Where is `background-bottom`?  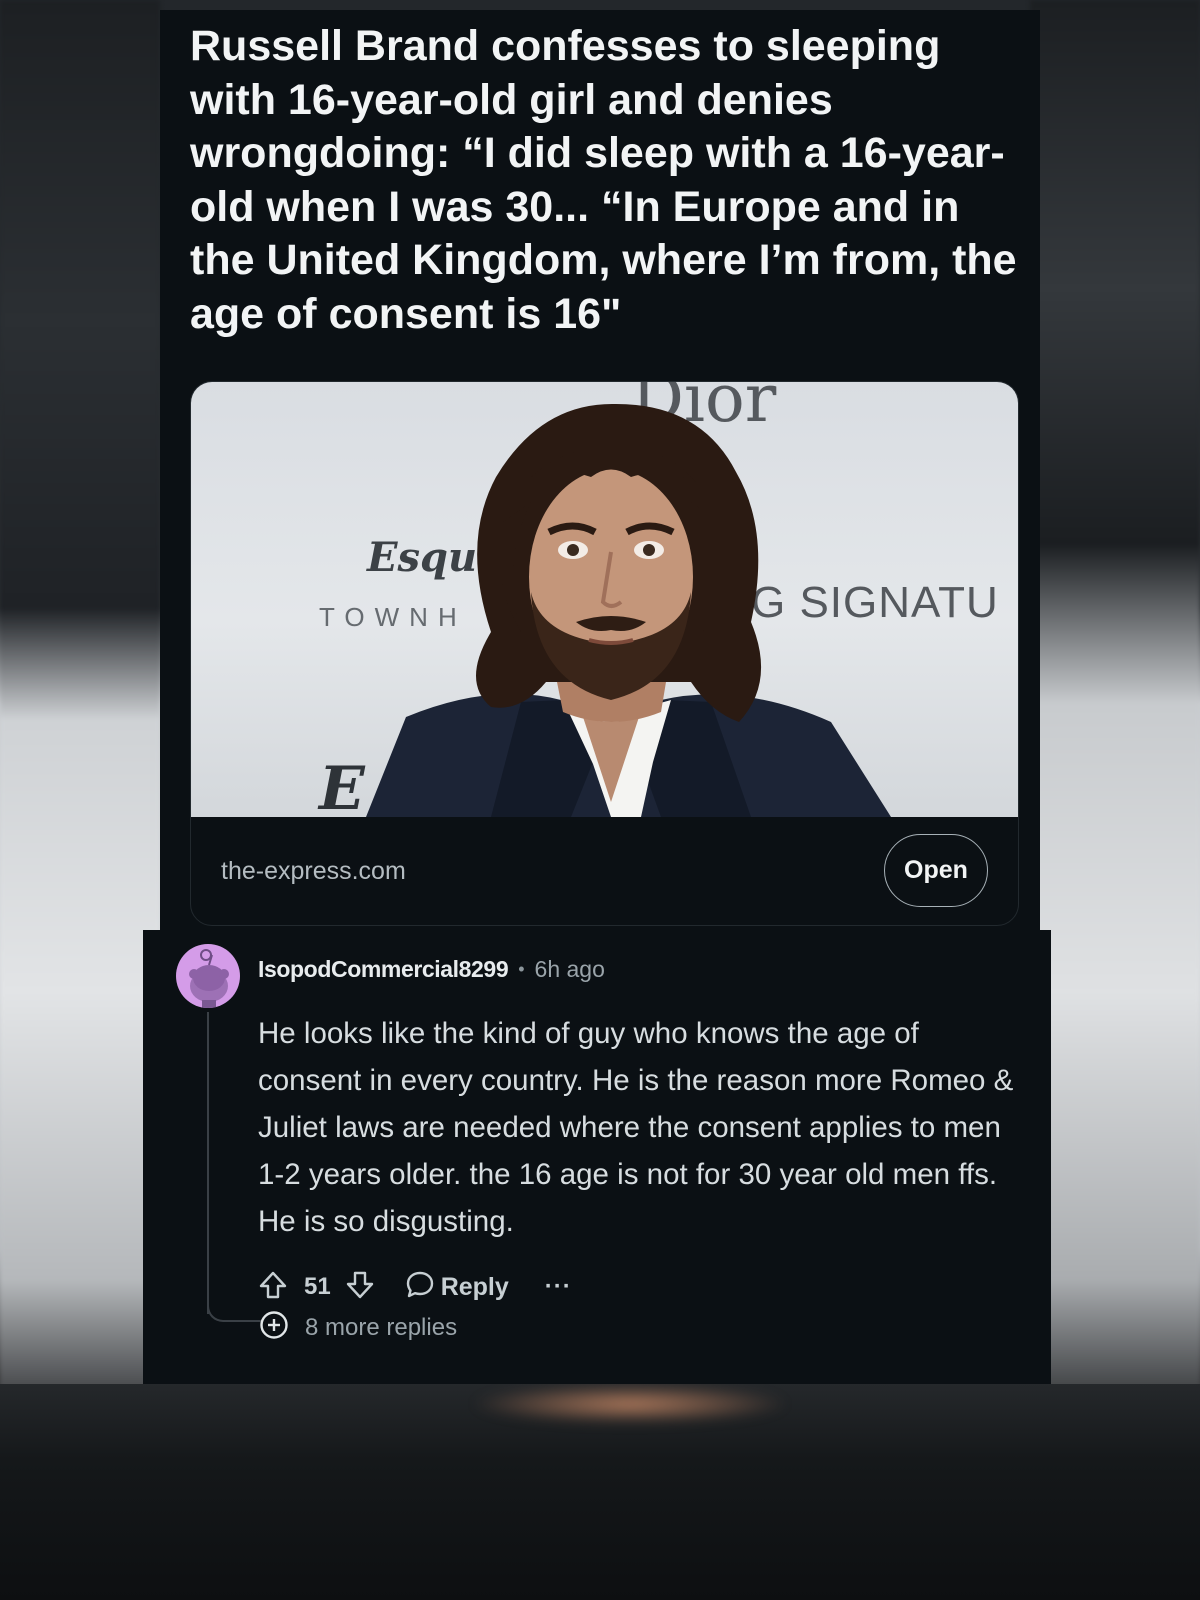 background-bottom is located at coordinates (600, 1492).